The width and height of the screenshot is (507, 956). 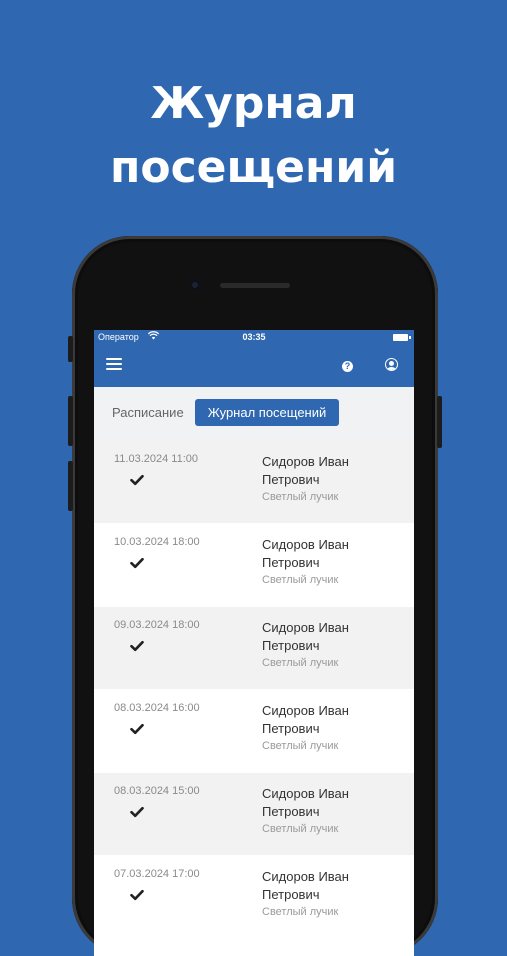 What do you see at coordinates (70, 349) in the screenshot?
I see `mute-switch` at bounding box center [70, 349].